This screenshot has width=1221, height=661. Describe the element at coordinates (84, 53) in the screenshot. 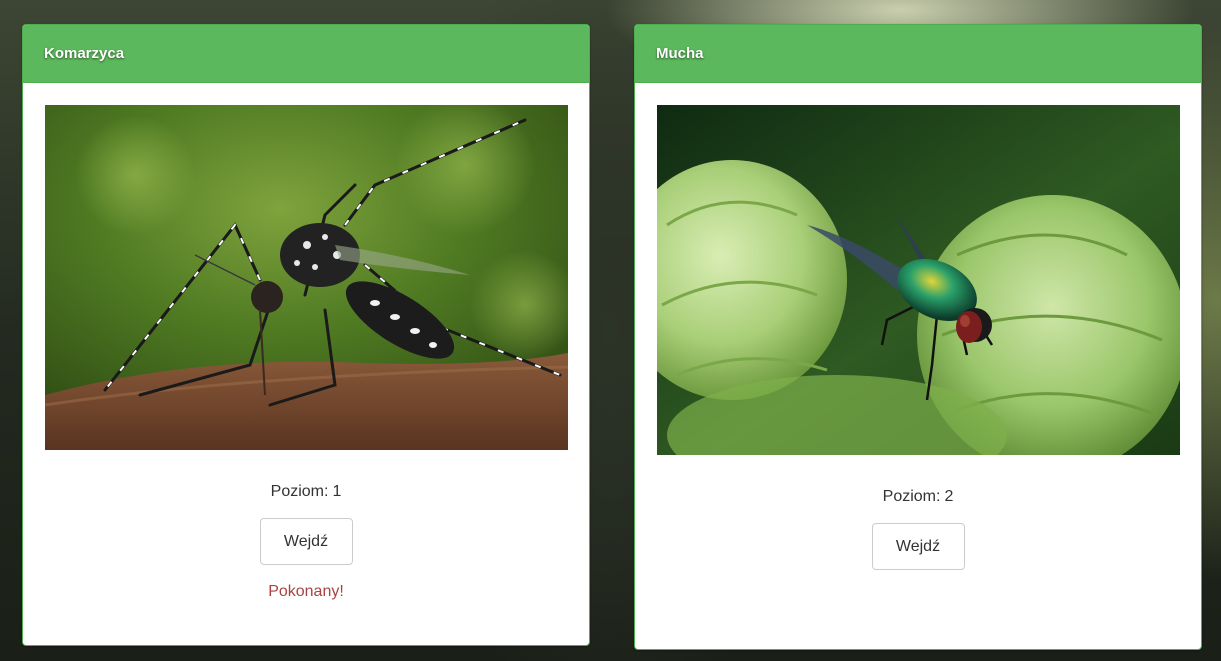

I see `card-title: Komarzyca` at that location.